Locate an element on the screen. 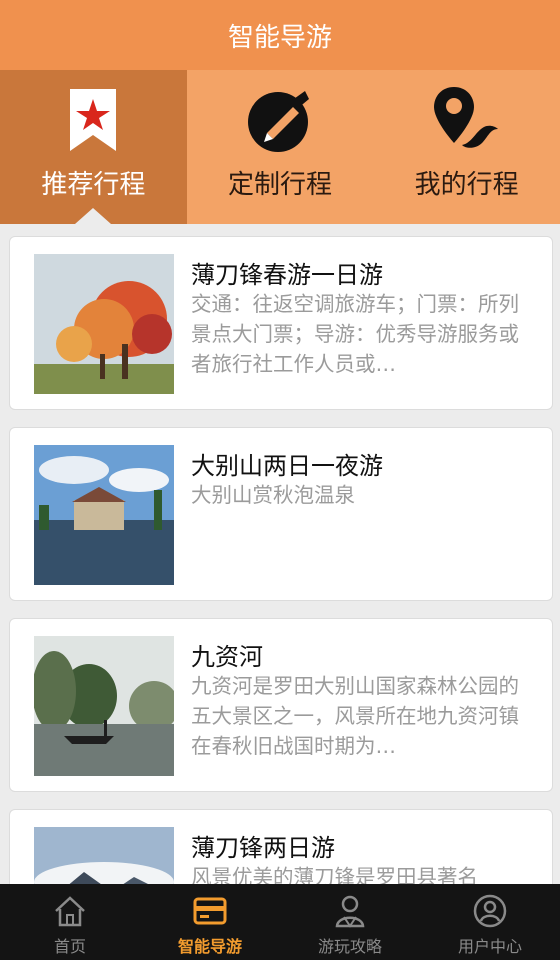 This screenshot has height=960, width=560. home-icon is located at coordinates (70, 911).